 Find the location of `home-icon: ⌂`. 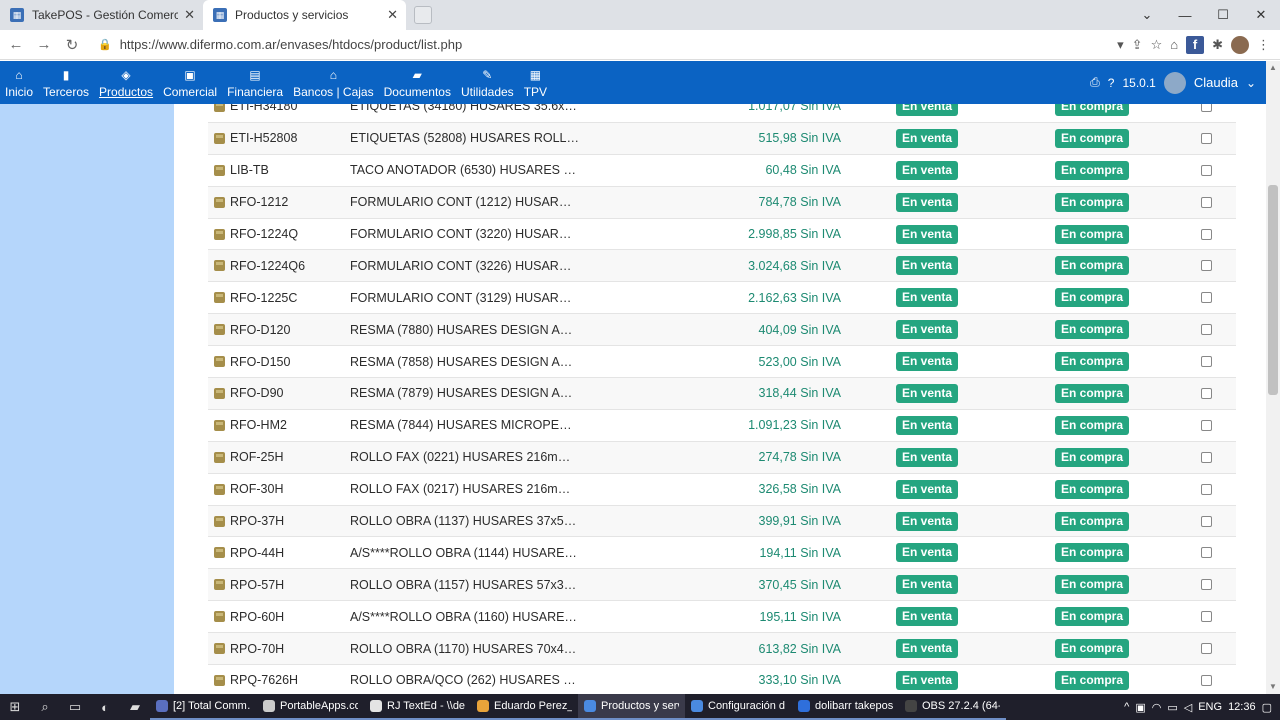

home-icon: ⌂ is located at coordinates (1174, 44).